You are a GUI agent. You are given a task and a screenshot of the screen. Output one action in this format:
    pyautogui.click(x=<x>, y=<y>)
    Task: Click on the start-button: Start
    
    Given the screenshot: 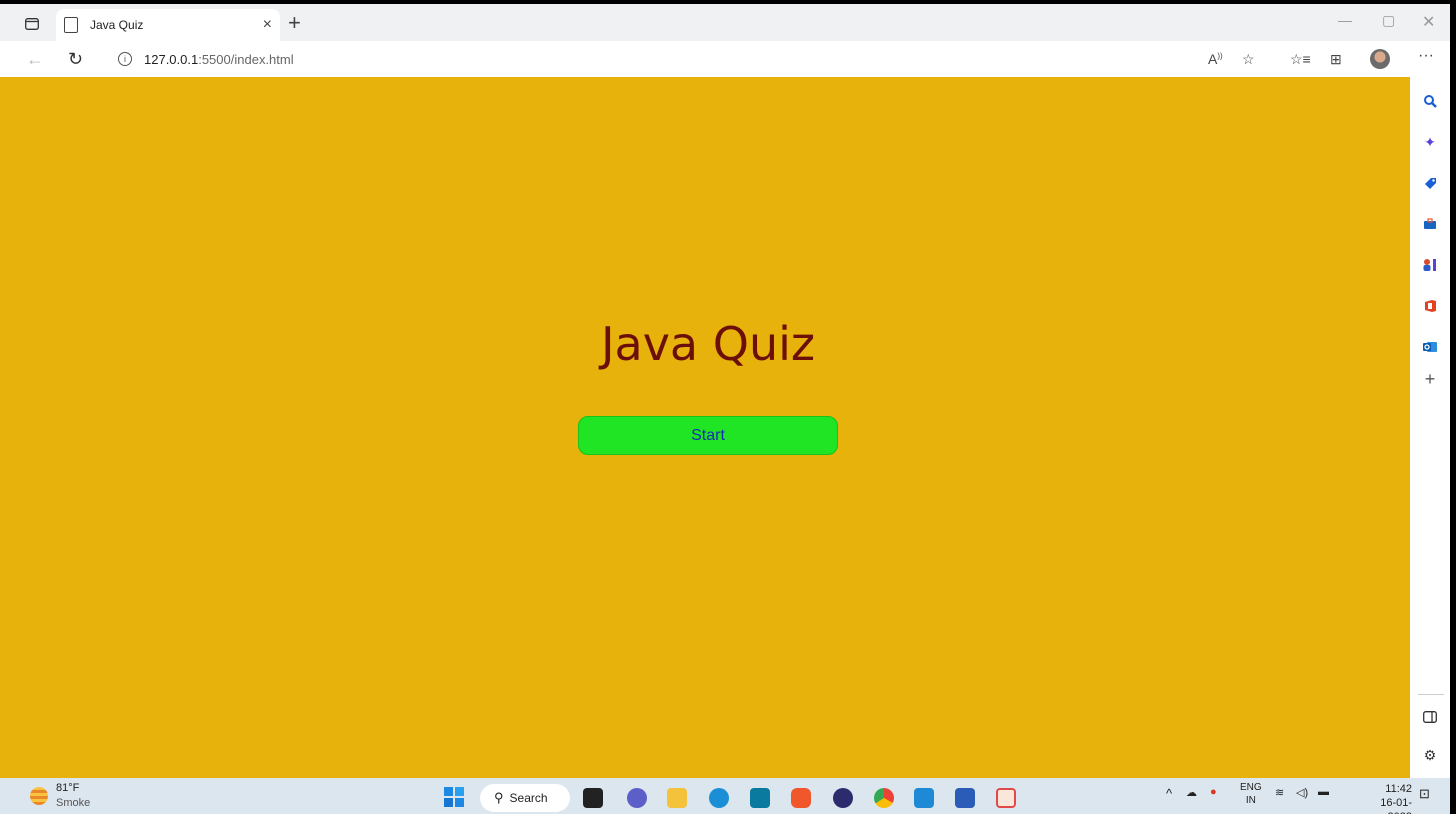 What is the action you would take?
    pyautogui.click(x=708, y=435)
    